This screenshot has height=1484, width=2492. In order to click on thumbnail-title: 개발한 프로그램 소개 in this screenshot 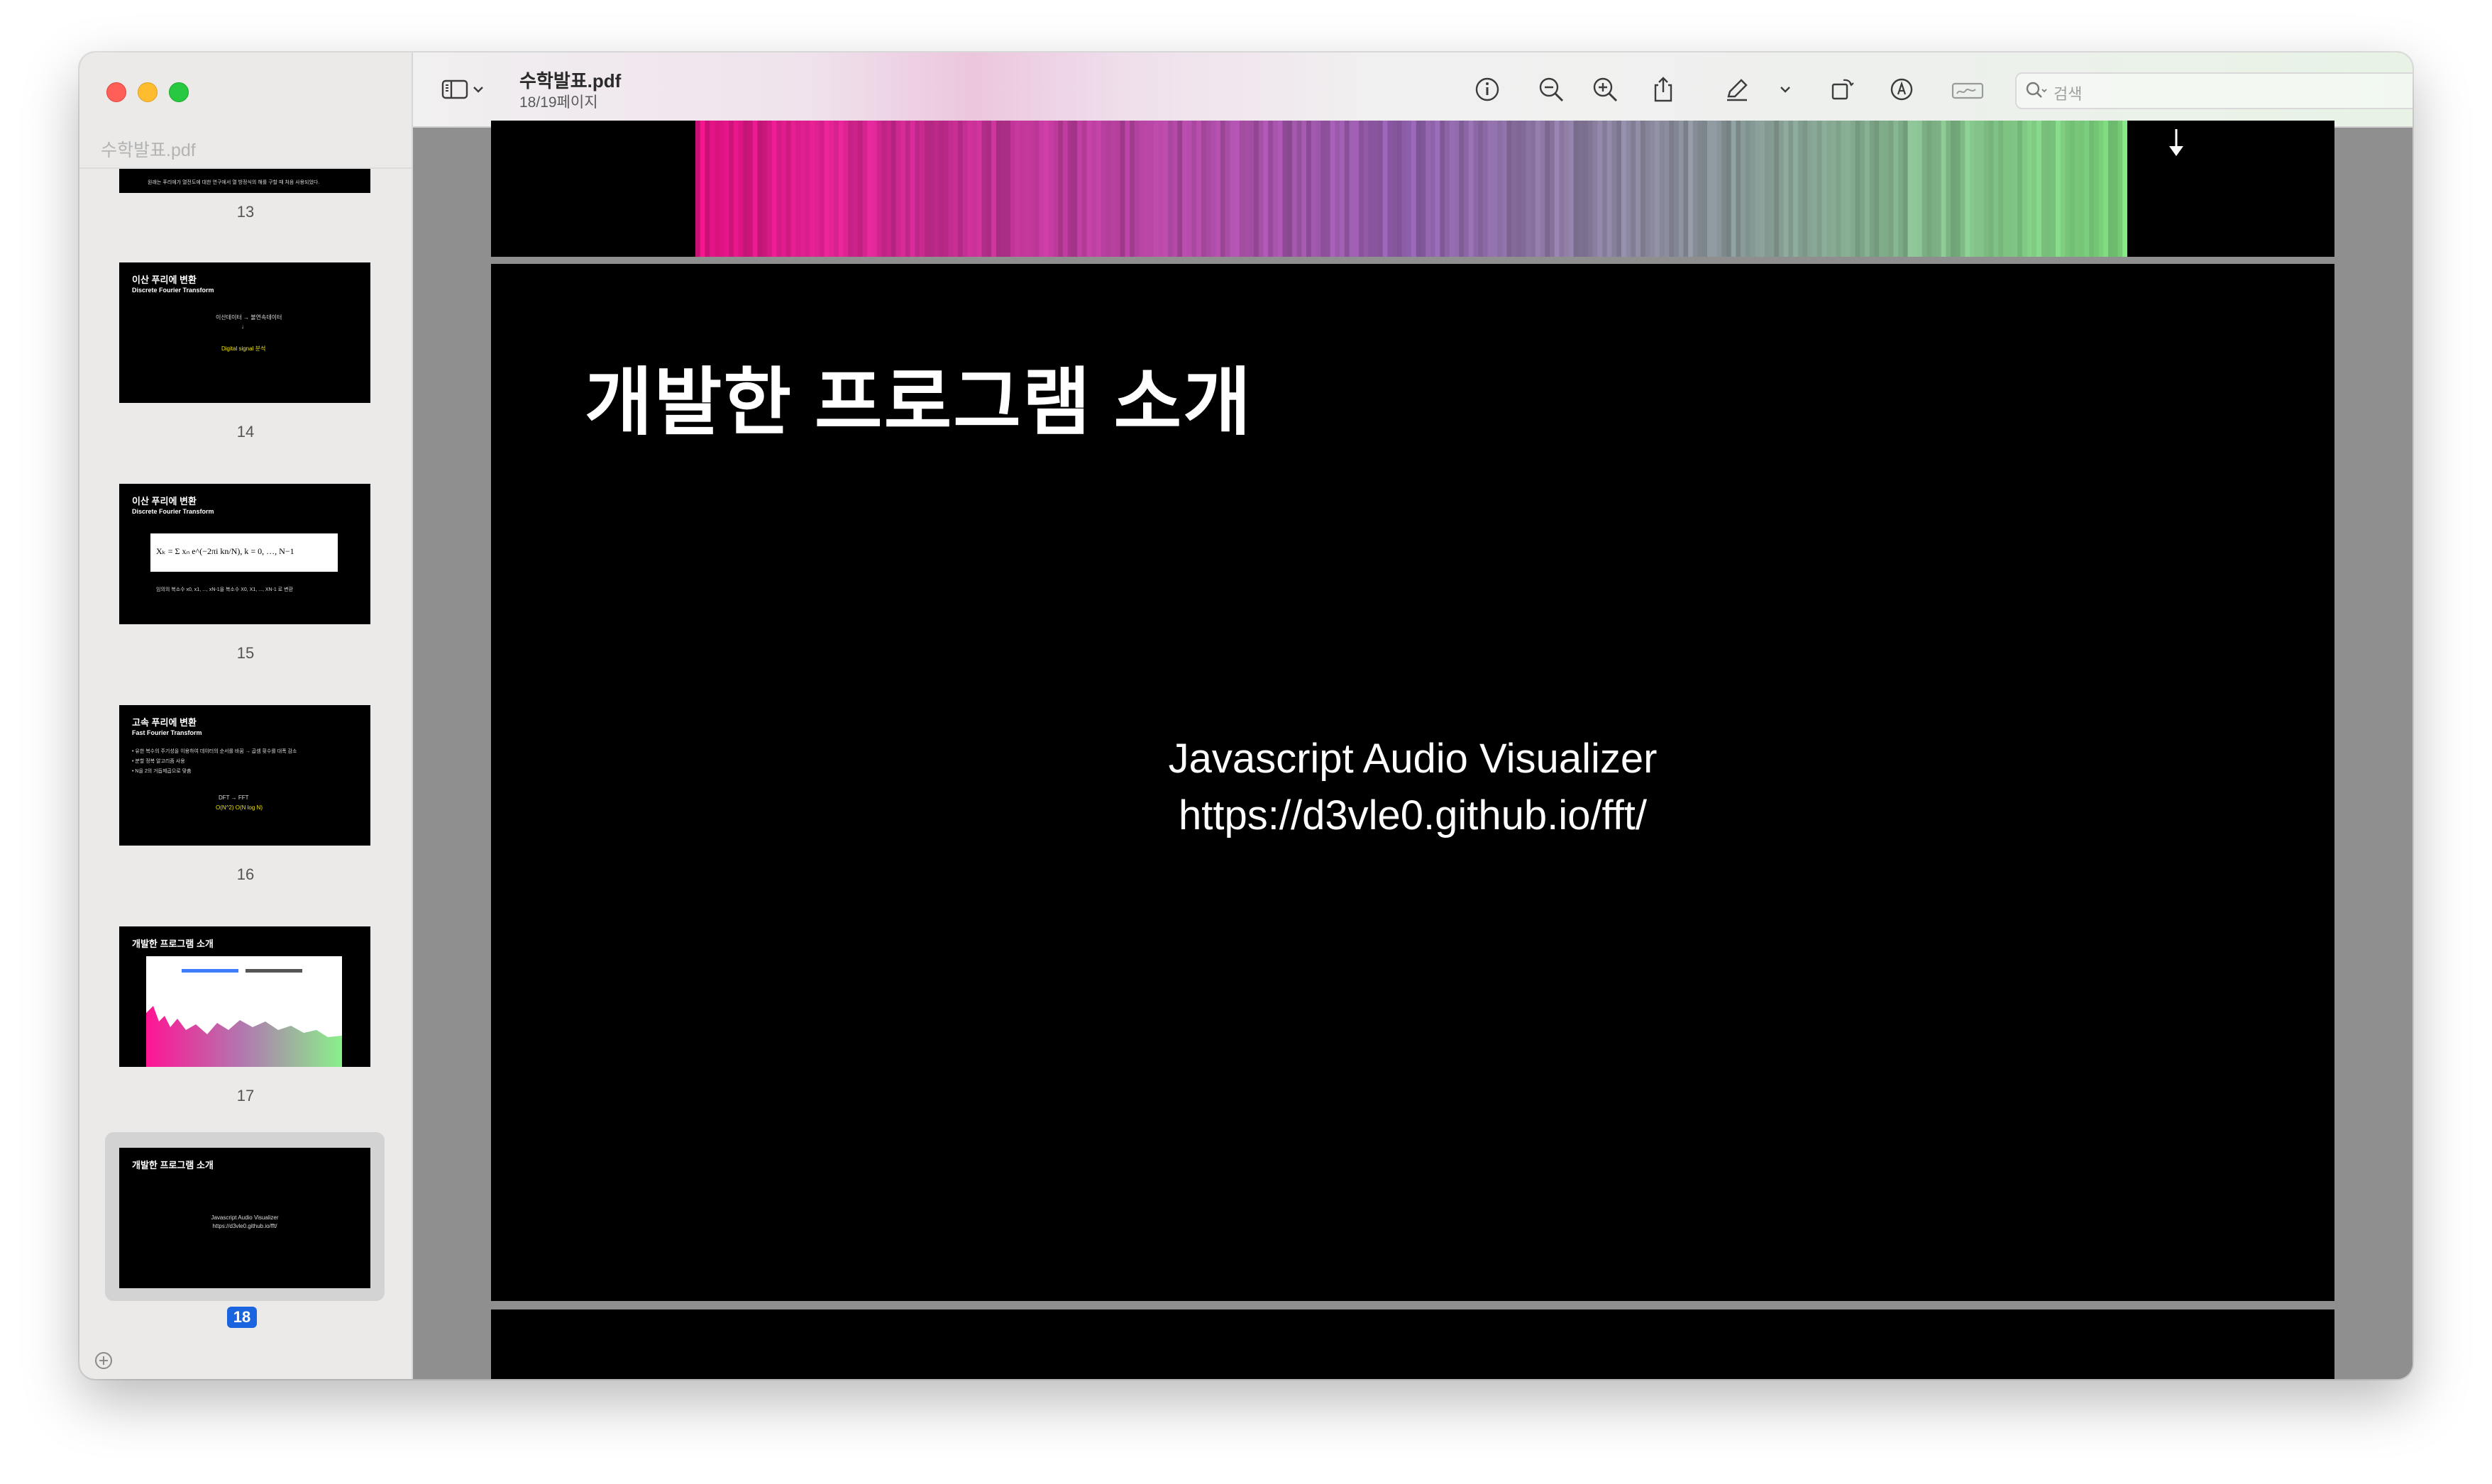, I will do `click(173, 943)`.